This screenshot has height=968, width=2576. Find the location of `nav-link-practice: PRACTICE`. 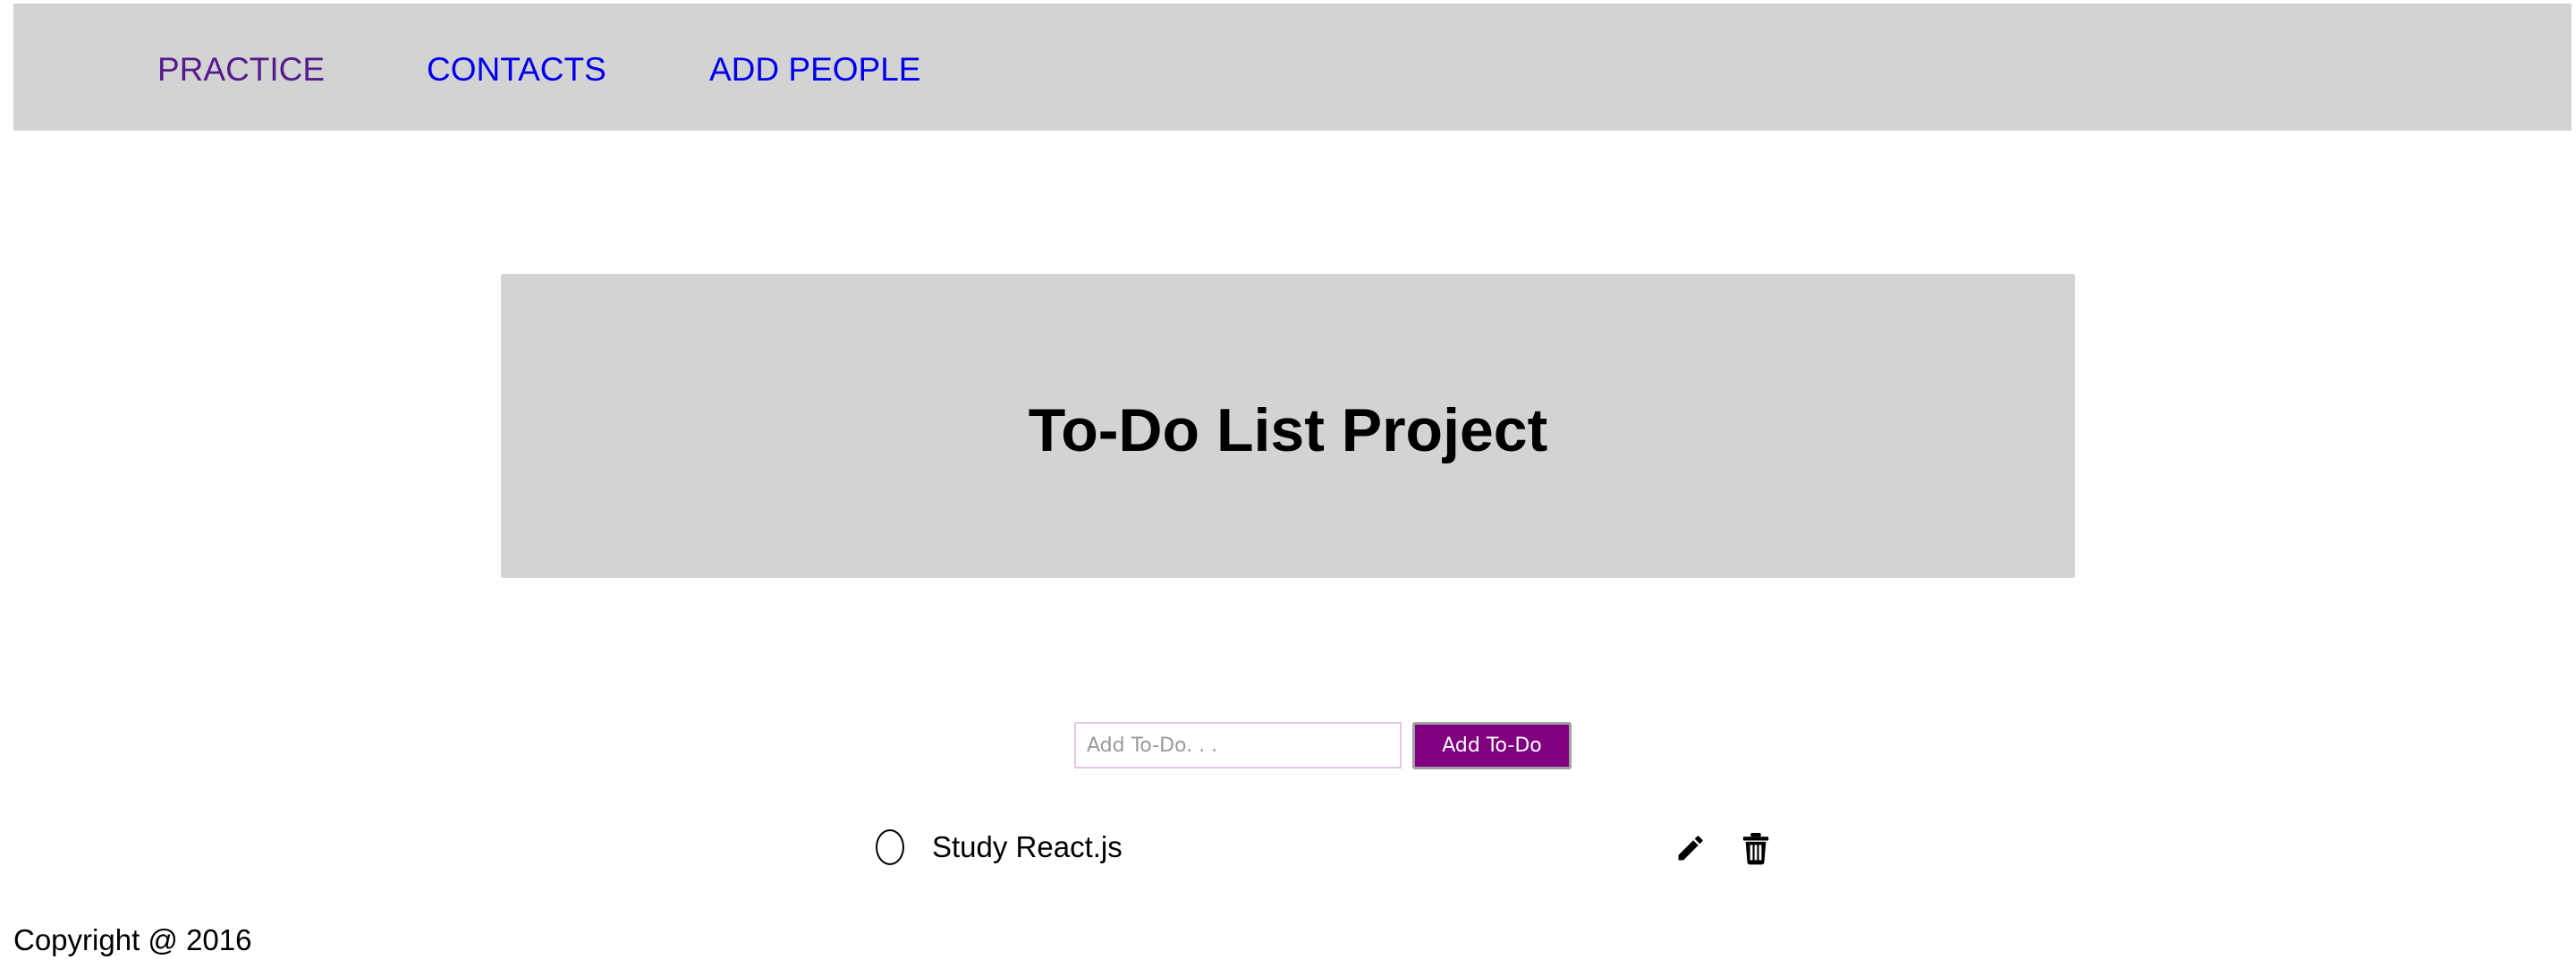

nav-link-practice: PRACTICE is located at coordinates (241, 69).